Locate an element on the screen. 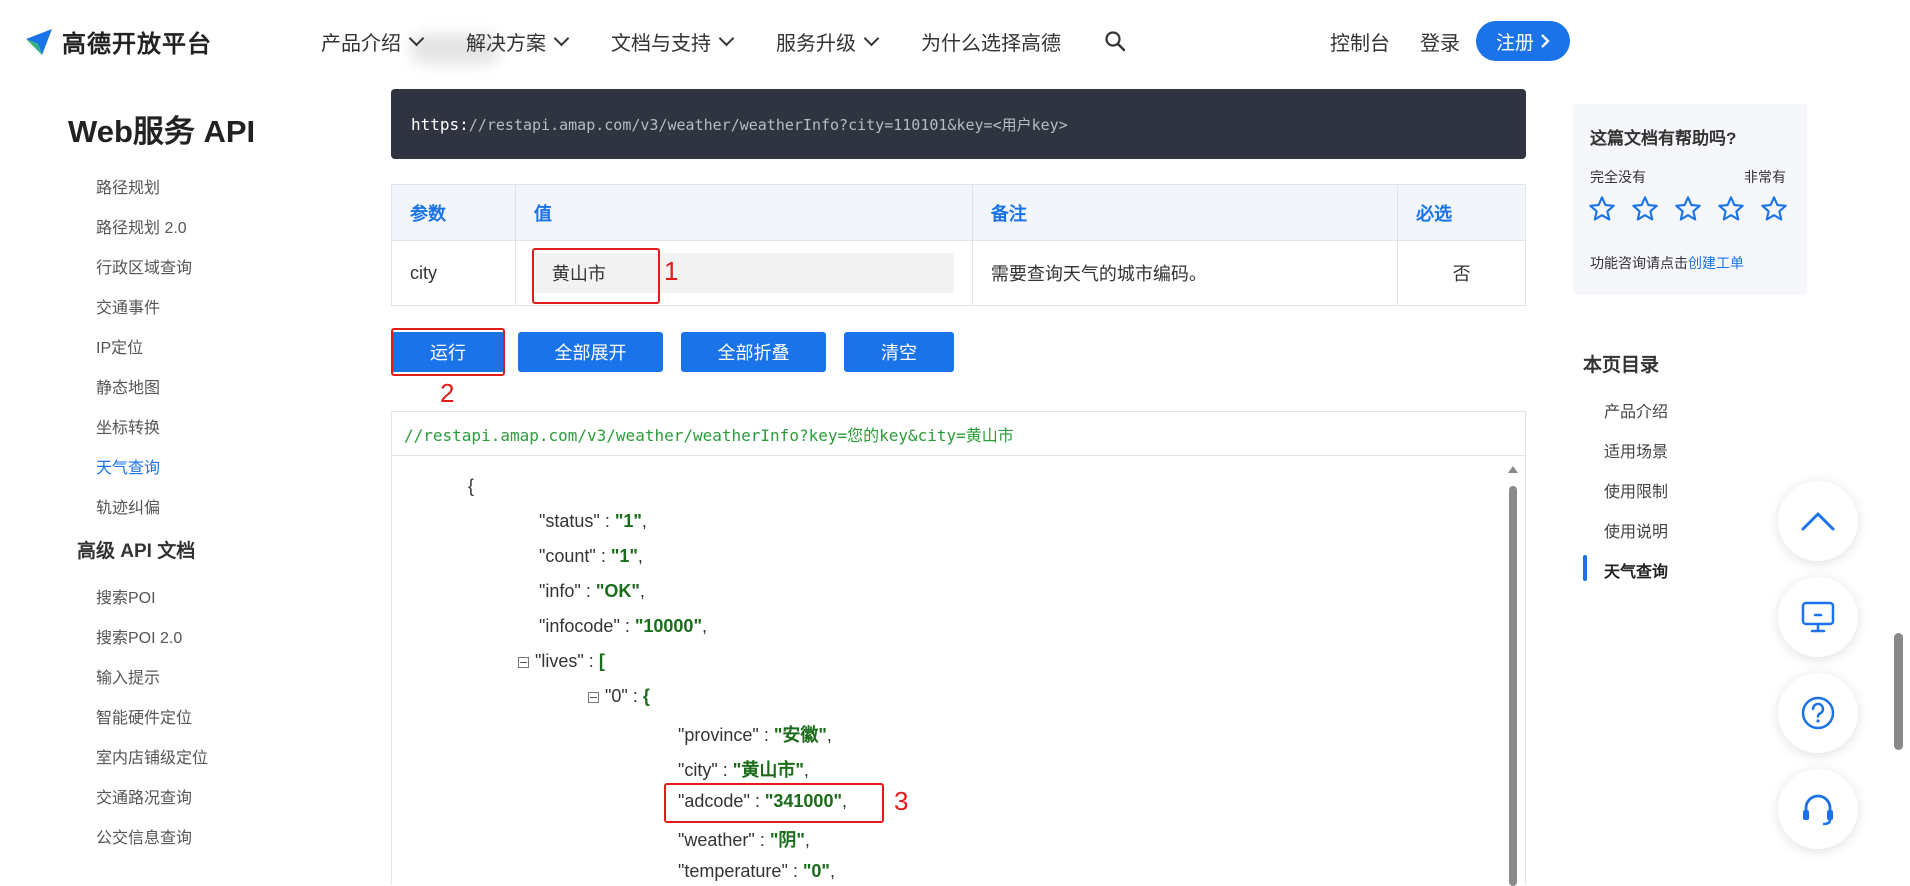 Image resolution: width=1910 pixels, height=886 pixels. json-lives: "lives" : [ is located at coordinates (561, 661).